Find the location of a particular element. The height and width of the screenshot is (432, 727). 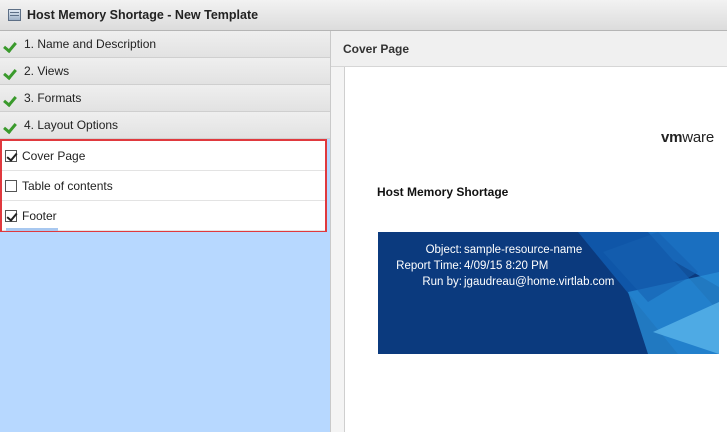

object-label: Object: is located at coordinates (443, 250).